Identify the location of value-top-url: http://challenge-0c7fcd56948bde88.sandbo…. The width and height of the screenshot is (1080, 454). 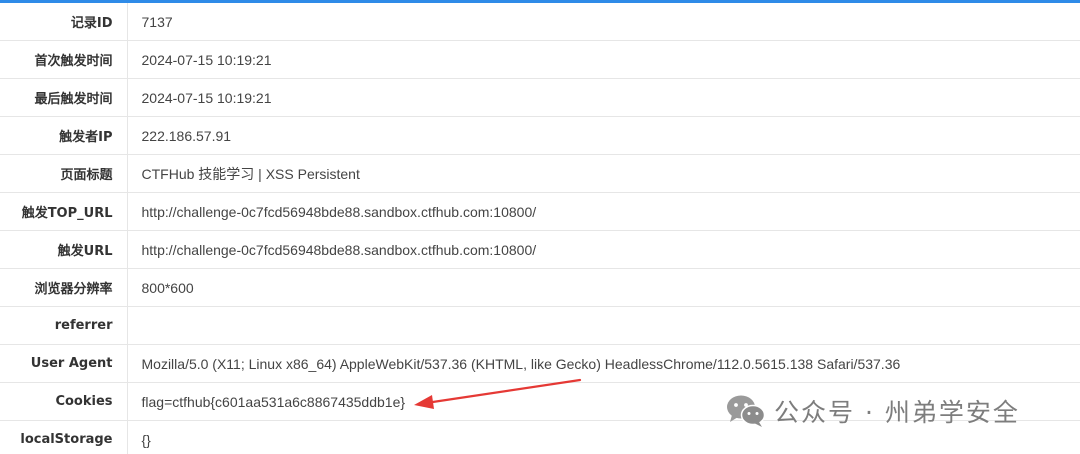
(603, 211).